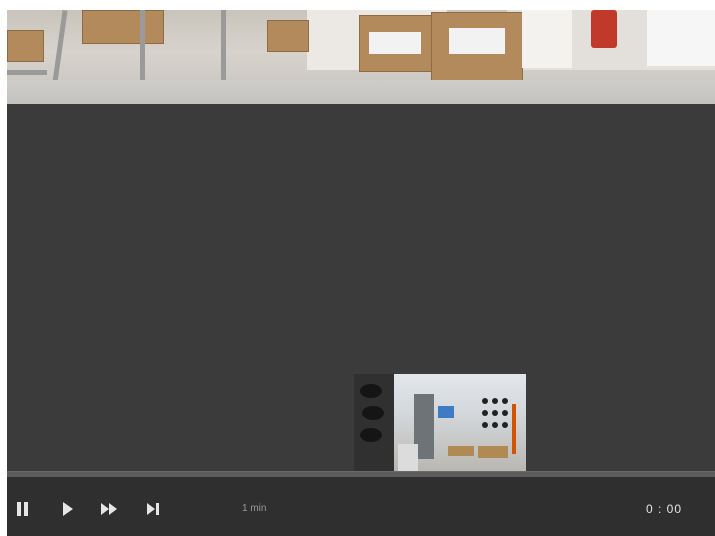  I want to click on pause-button, so click(23, 509).